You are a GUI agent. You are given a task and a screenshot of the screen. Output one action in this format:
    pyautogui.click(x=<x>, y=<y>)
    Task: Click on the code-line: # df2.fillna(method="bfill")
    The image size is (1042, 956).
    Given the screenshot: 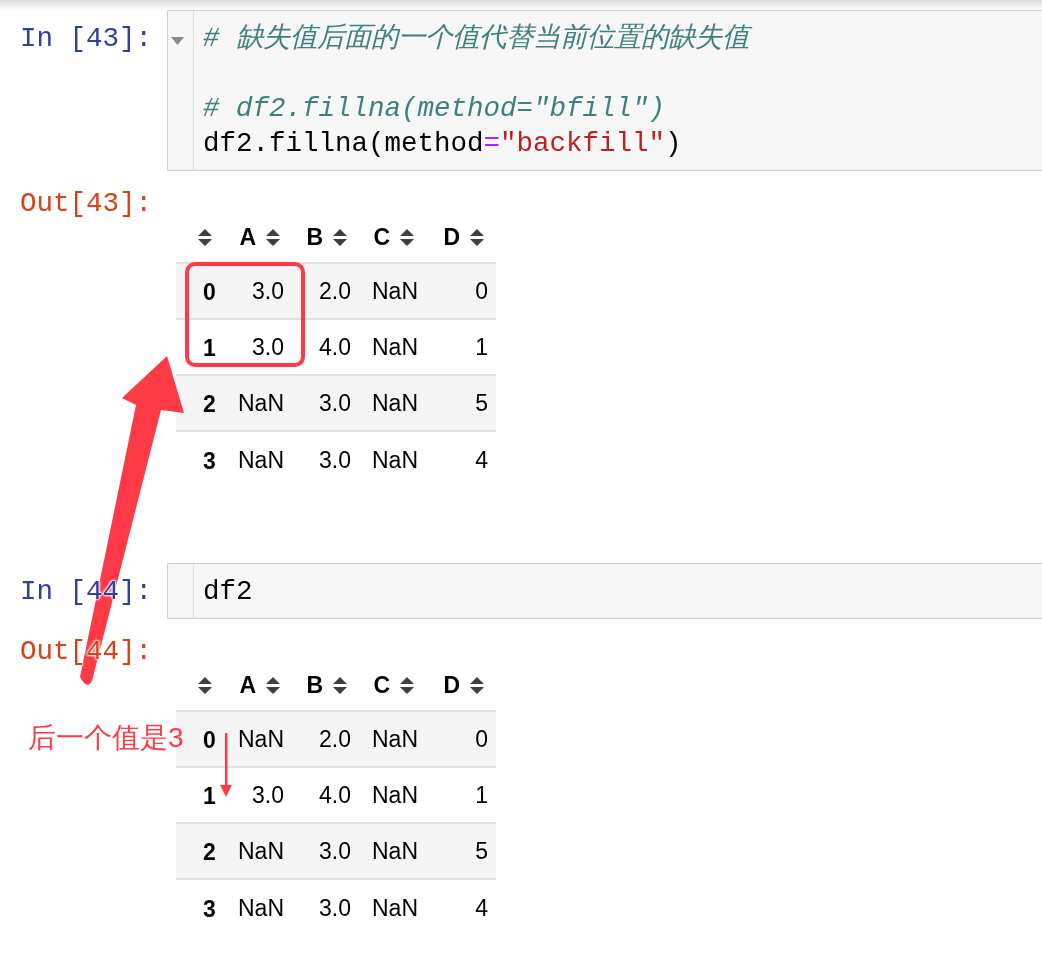 What is the action you would take?
    pyautogui.click(x=434, y=109)
    